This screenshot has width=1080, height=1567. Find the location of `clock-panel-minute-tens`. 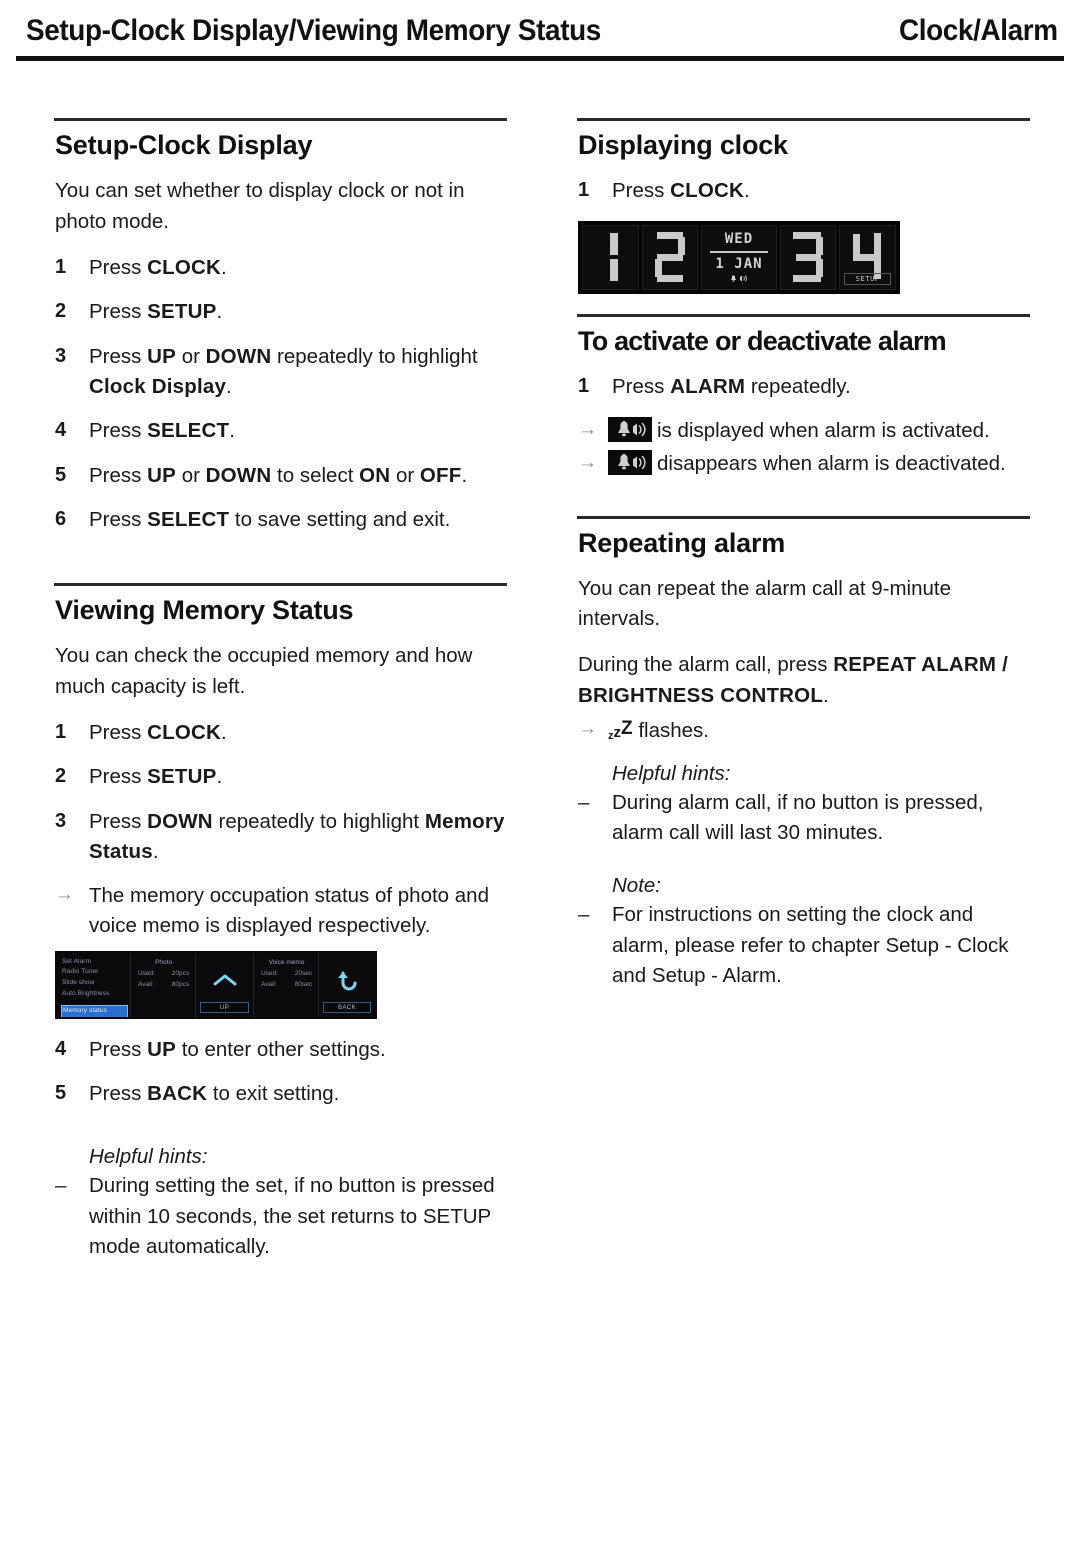

clock-panel-minute-tens is located at coordinates (808, 257).